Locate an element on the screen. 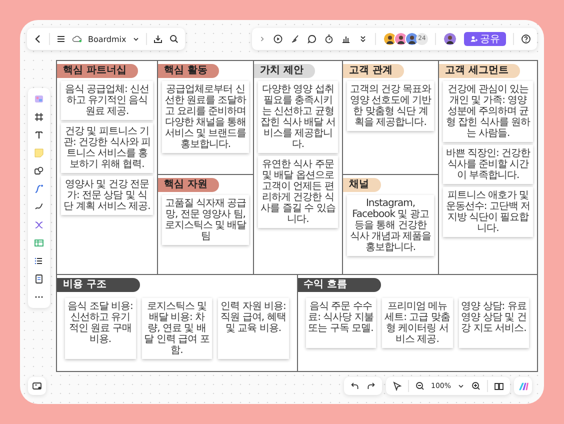 Image resolution: width=564 pixels, height=424 pixels. frame-icon is located at coordinates (39, 117).